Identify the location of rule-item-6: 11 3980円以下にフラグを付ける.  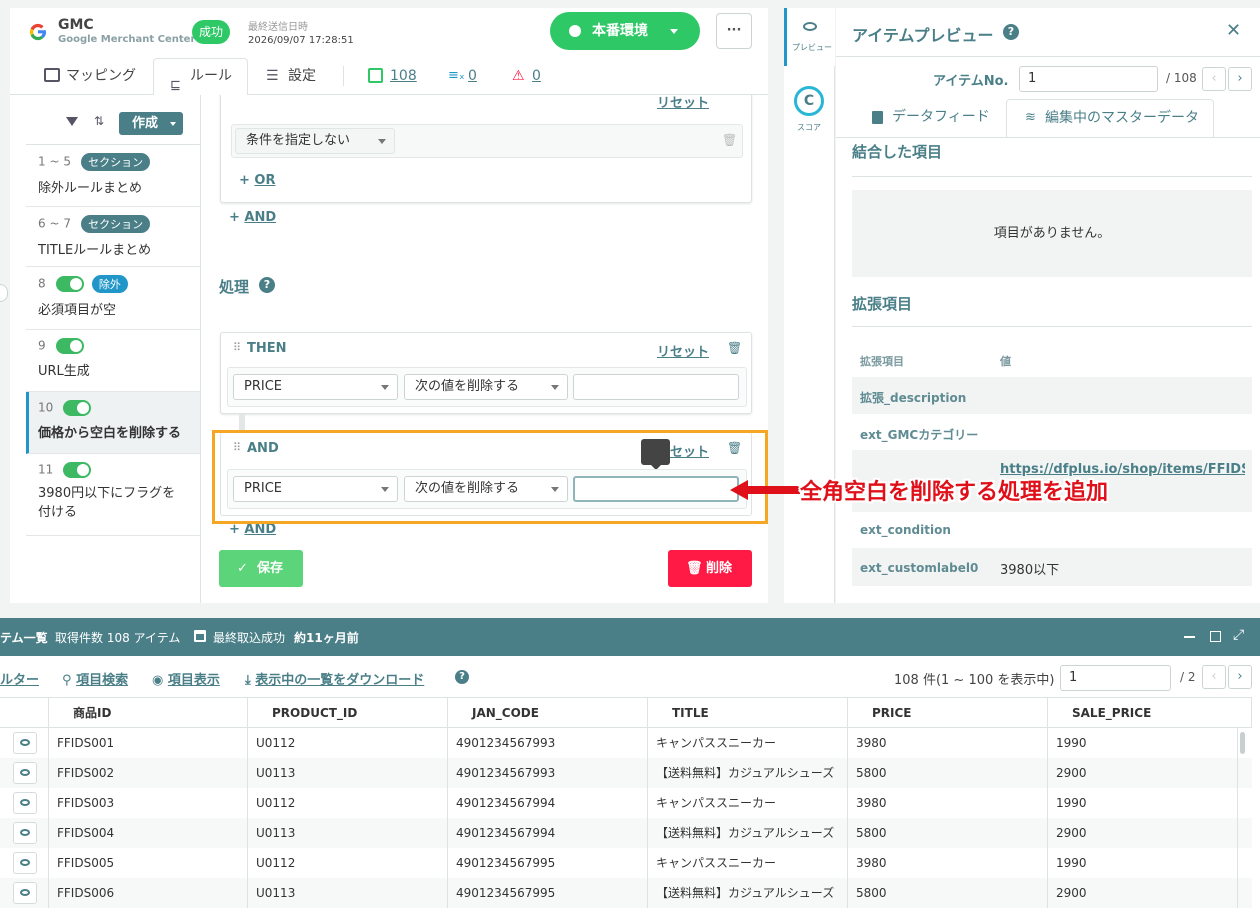
(113, 495).